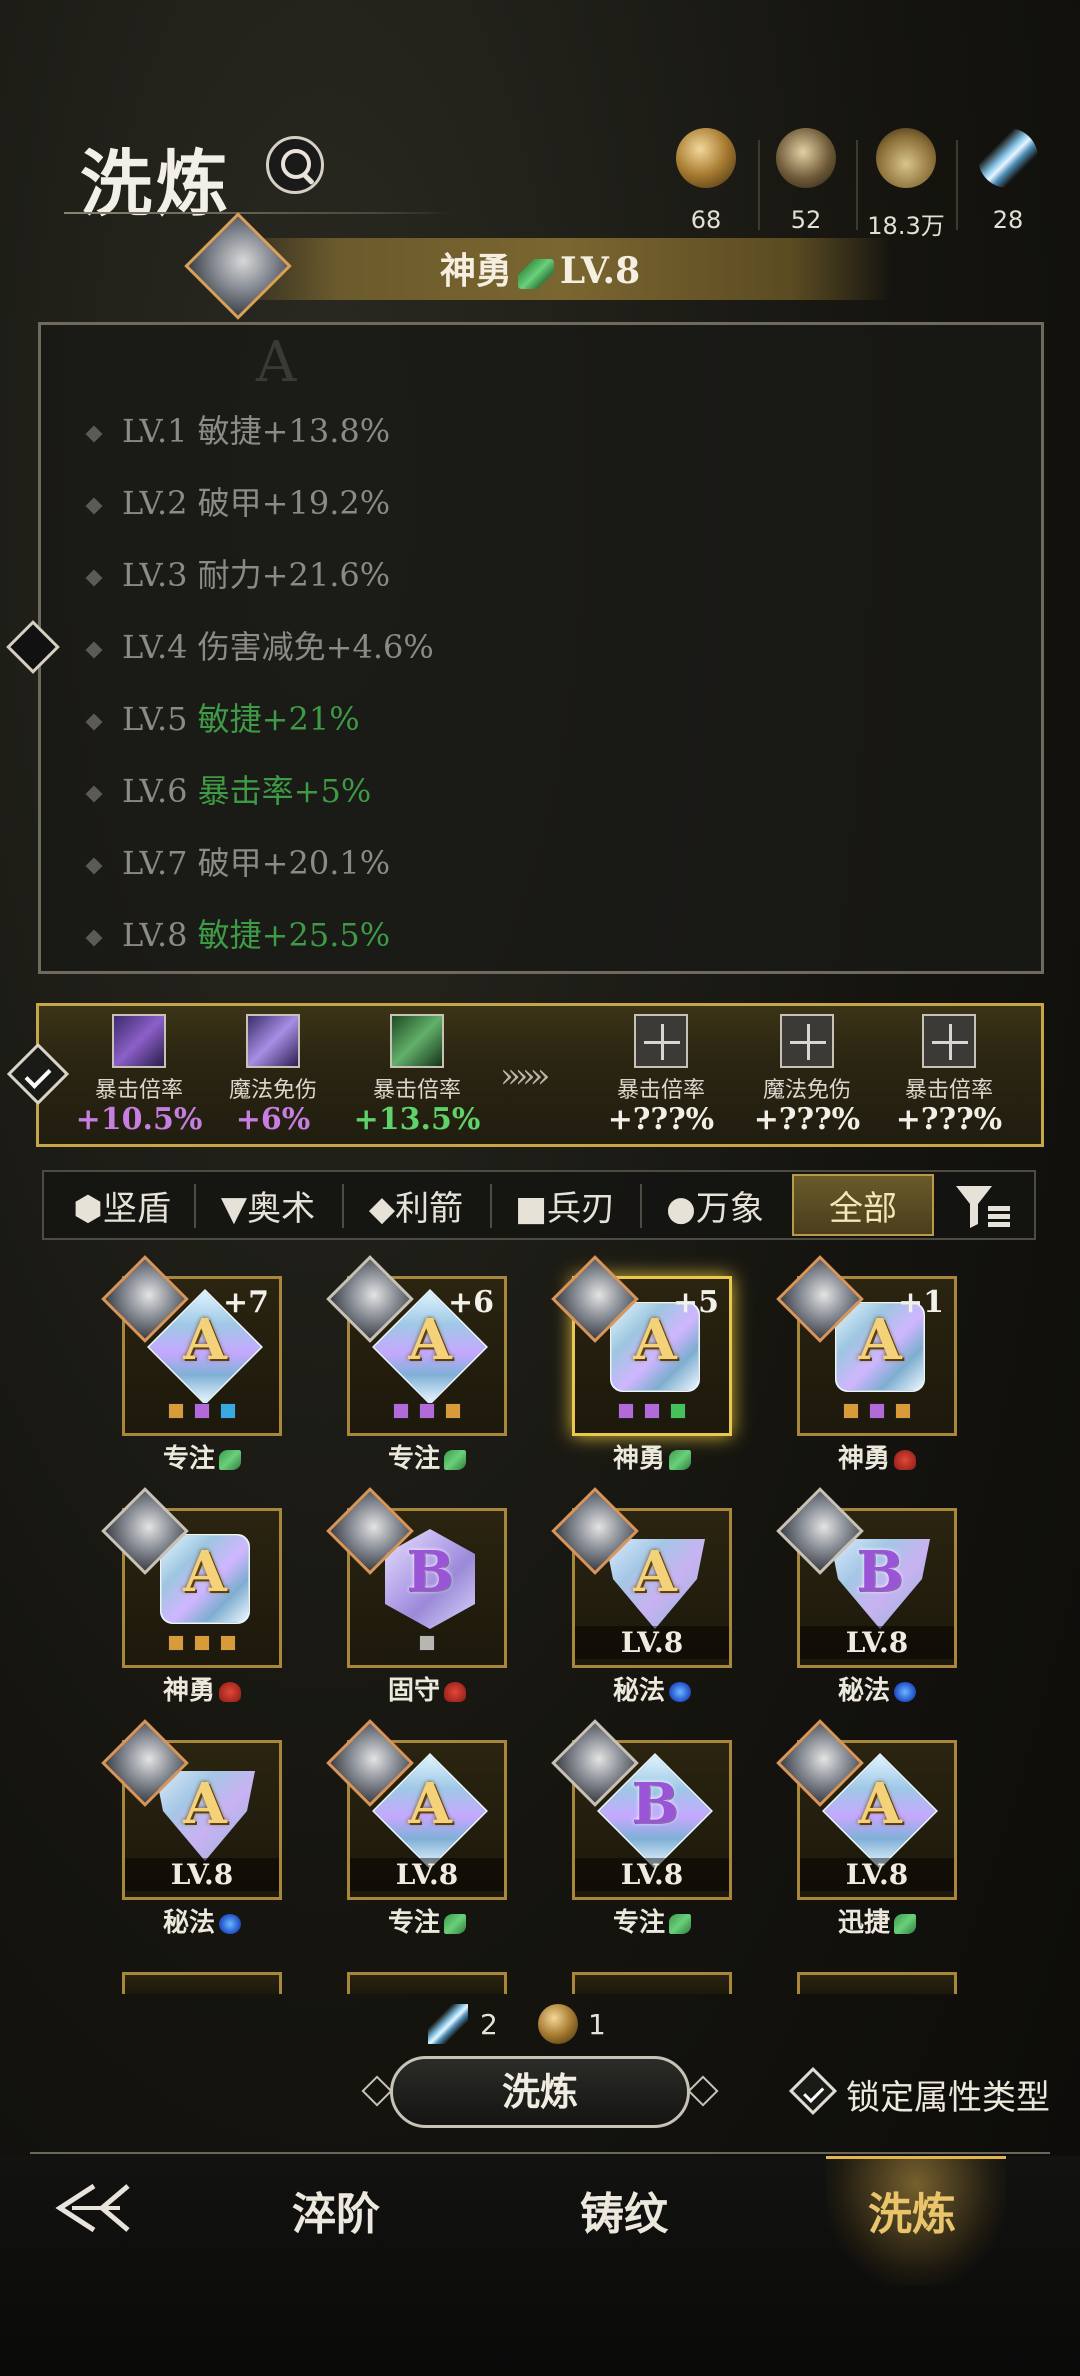 This screenshot has width=1080, height=2376. Describe the element at coordinates (984, 1206) in the screenshot. I see `filter-icon` at that location.